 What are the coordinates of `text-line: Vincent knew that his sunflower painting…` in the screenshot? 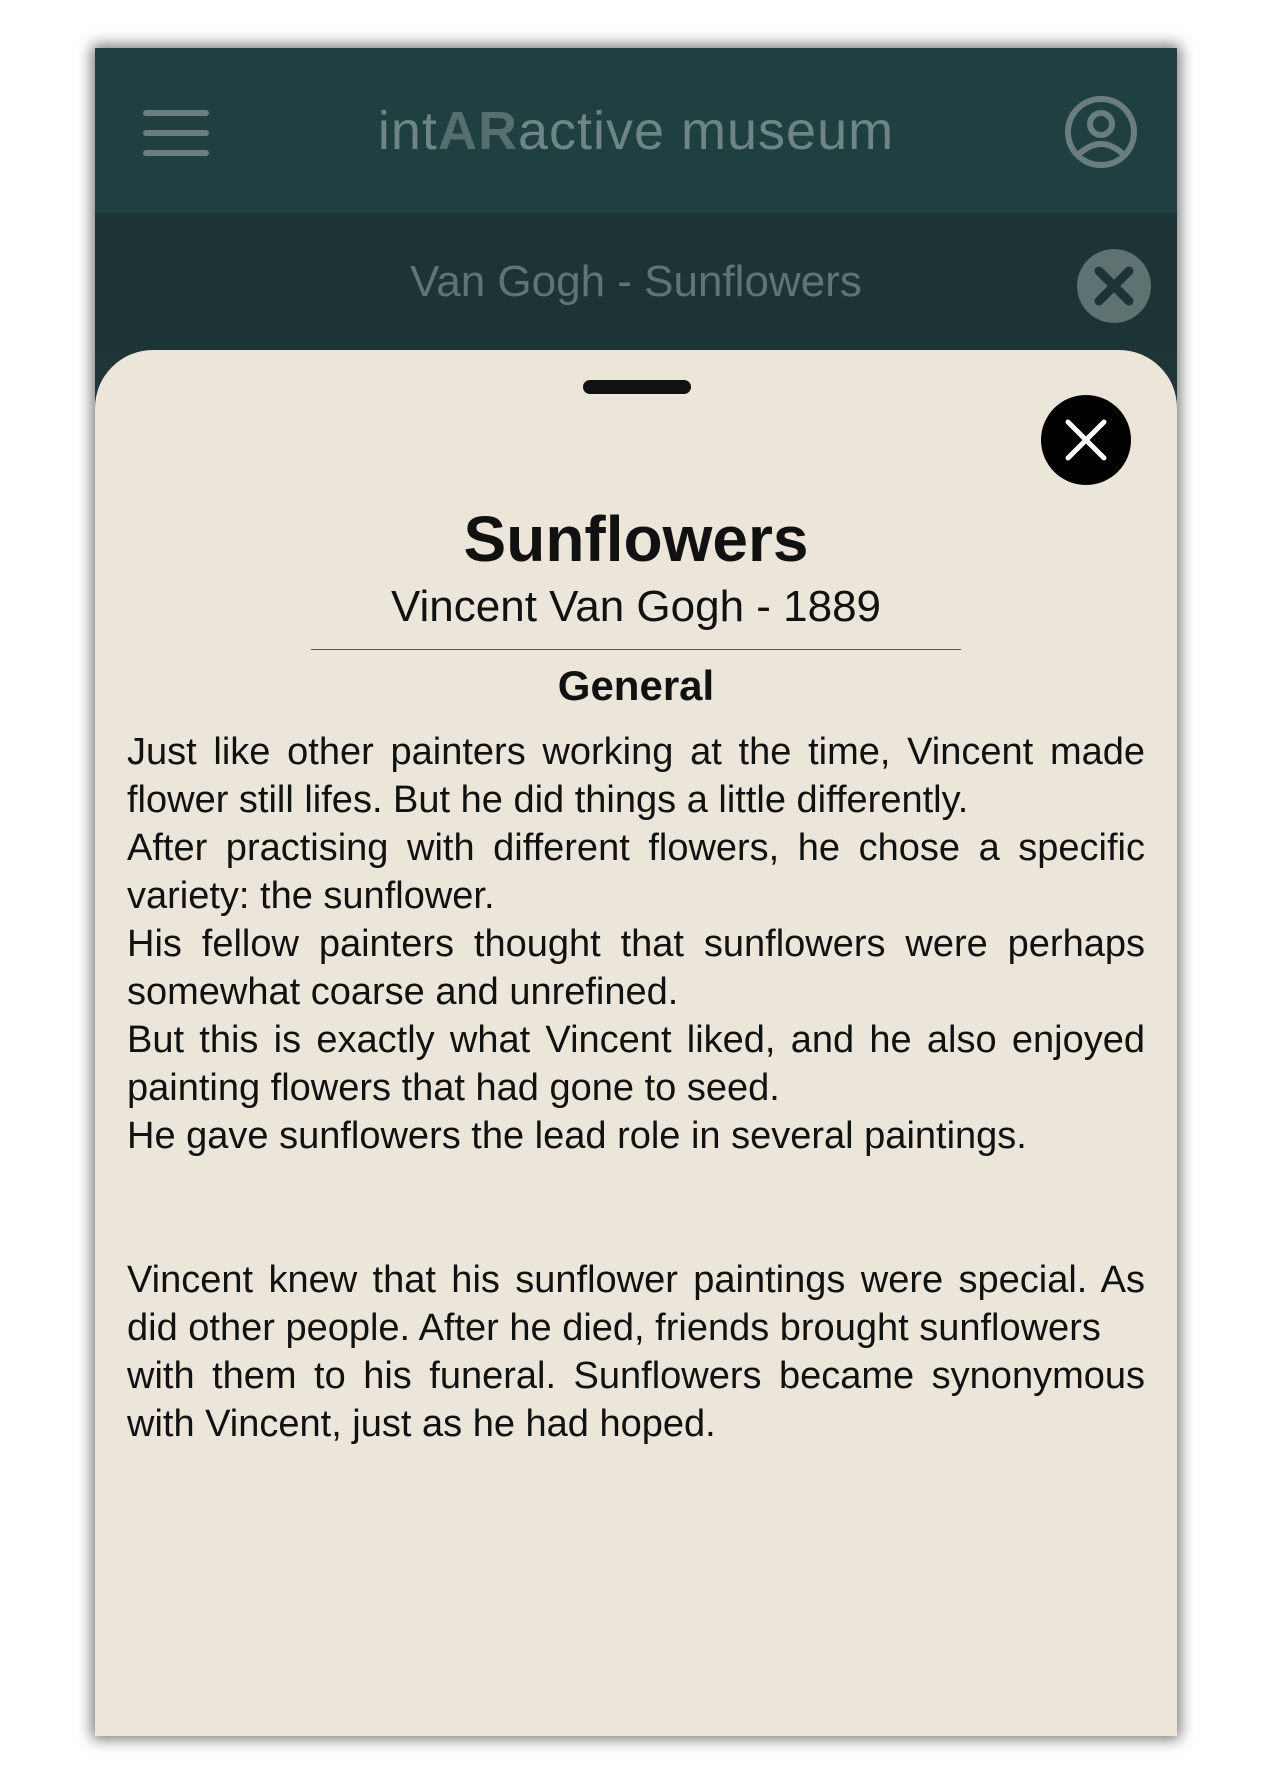 It's located at (636, 1304).